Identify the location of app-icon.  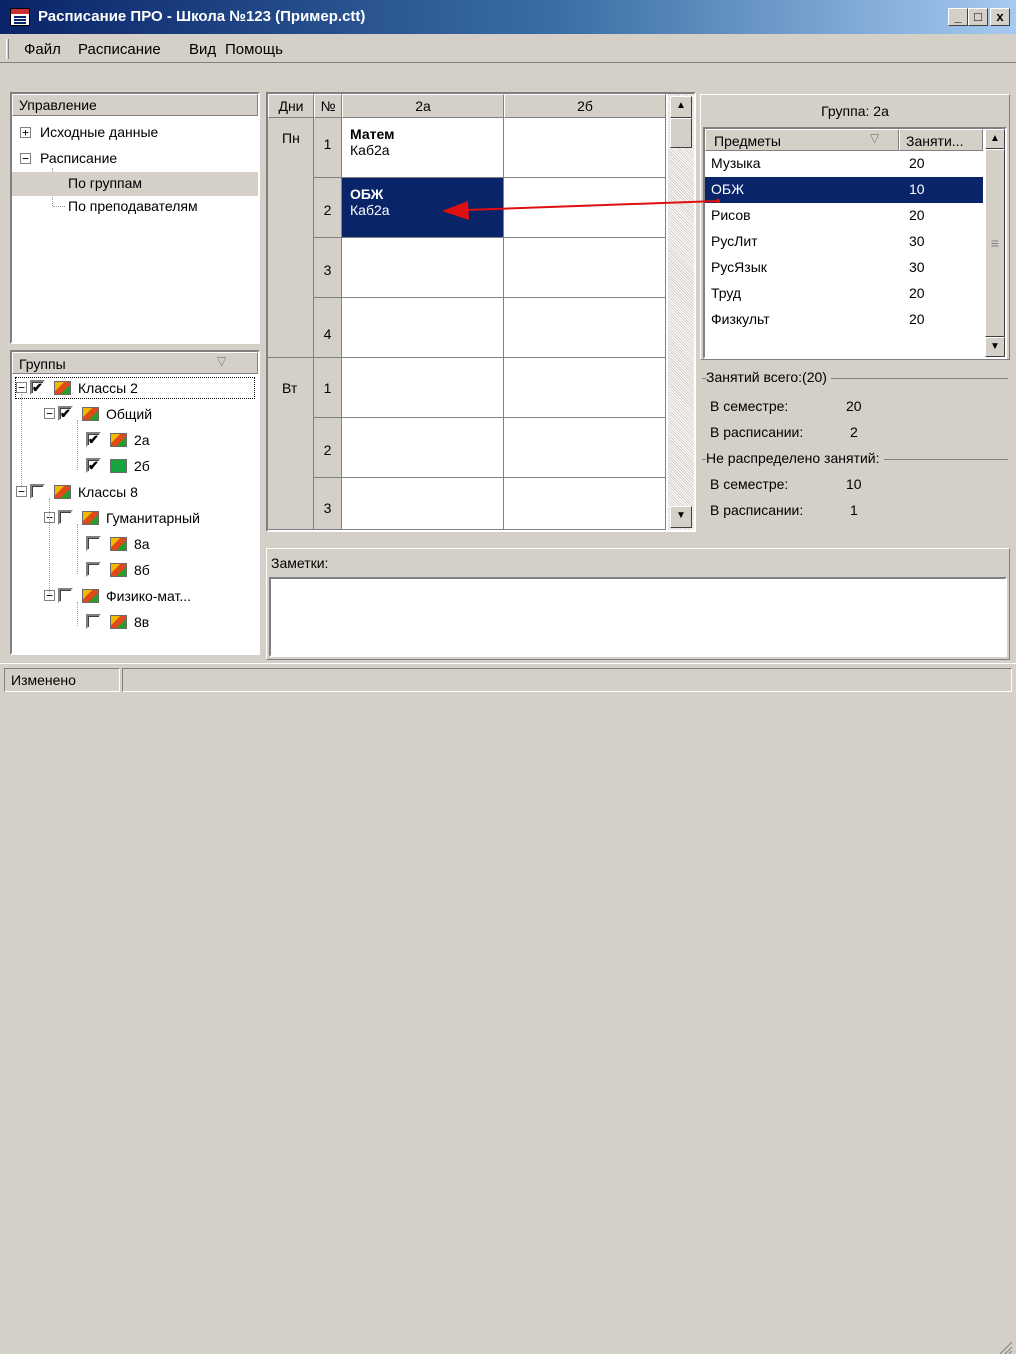
(20, 17).